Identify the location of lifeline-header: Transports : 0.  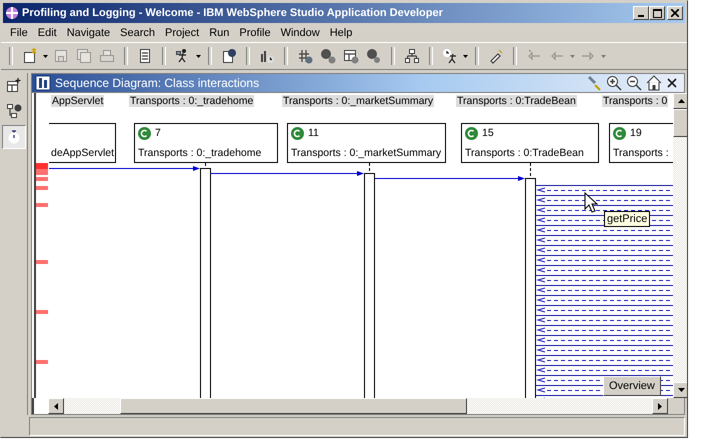
(635, 101).